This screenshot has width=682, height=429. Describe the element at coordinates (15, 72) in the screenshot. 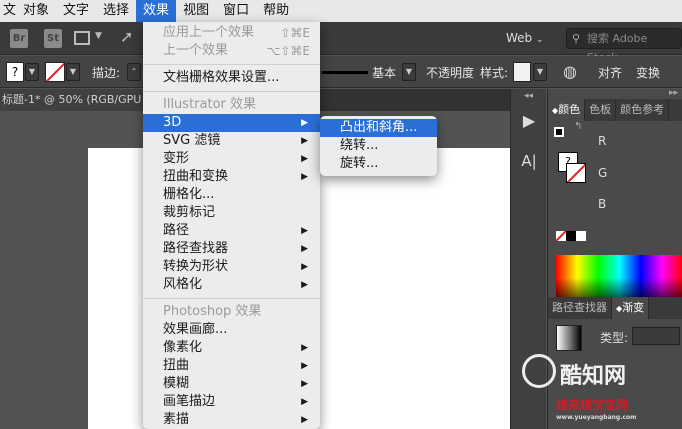

I see `fill-swatch: ?` at that location.